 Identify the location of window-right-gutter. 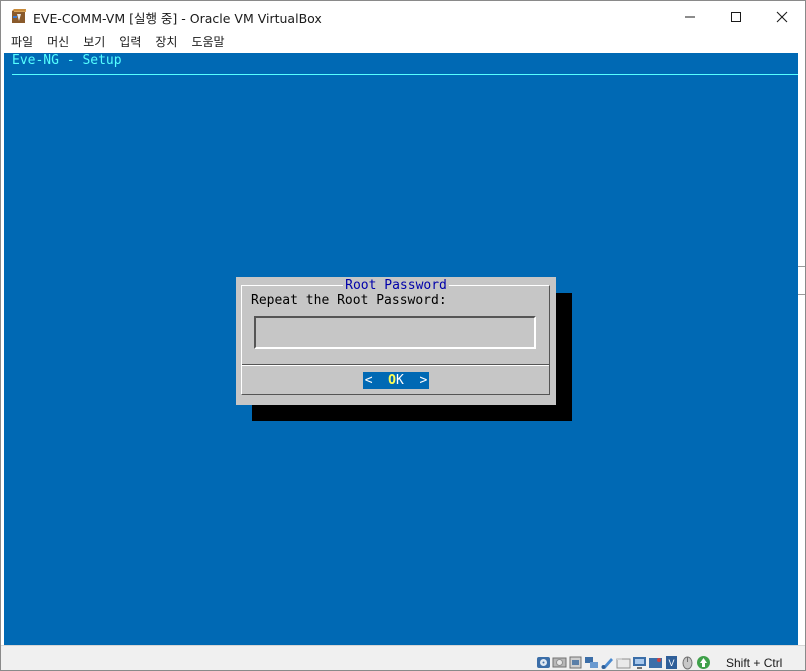
(801, 349).